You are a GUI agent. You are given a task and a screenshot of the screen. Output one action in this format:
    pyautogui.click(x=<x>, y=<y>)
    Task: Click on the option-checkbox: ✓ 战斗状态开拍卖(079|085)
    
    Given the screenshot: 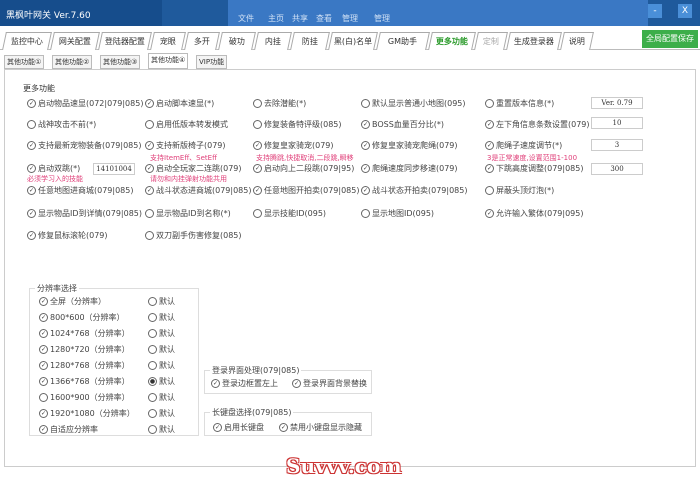 What is the action you would take?
    pyautogui.click(x=414, y=190)
    